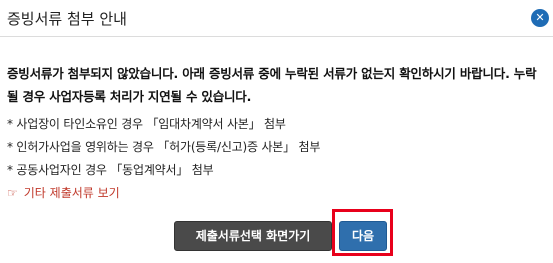 Image resolution: width=553 pixels, height=263 pixels. I want to click on dialog-header: 증빙서류 첨부 안내 ✕, so click(276, 18).